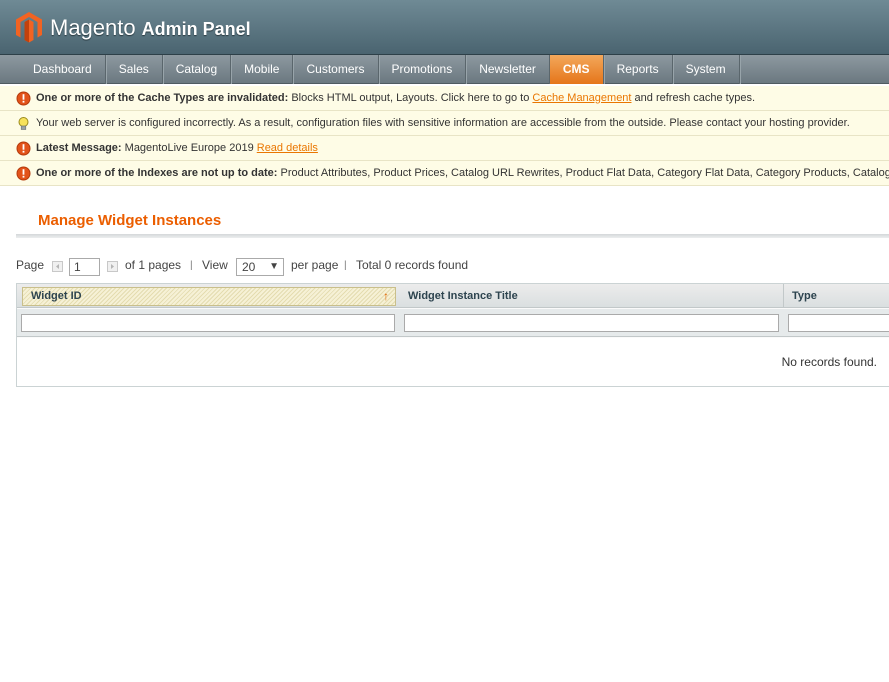 This screenshot has height=682, width=889. I want to click on nav-catalog: Catalog, so click(197, 69).